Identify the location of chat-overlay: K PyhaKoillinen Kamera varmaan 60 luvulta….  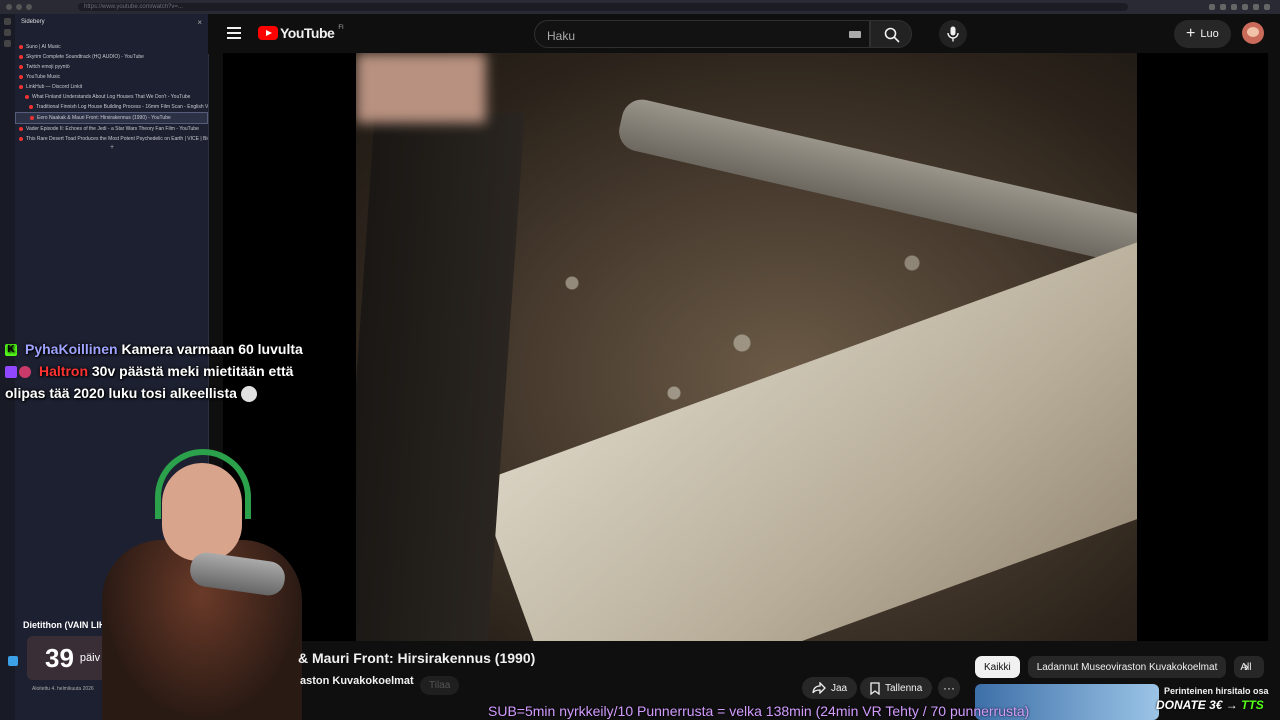
(165, 371).